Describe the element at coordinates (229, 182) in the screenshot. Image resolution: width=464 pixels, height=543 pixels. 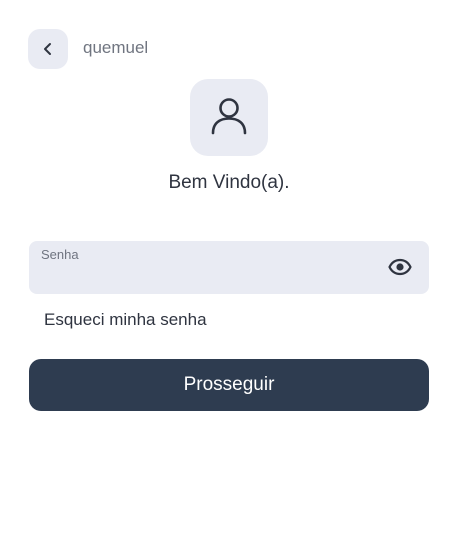
I see `welcome-message: Bem Vindo(a).` at that location.